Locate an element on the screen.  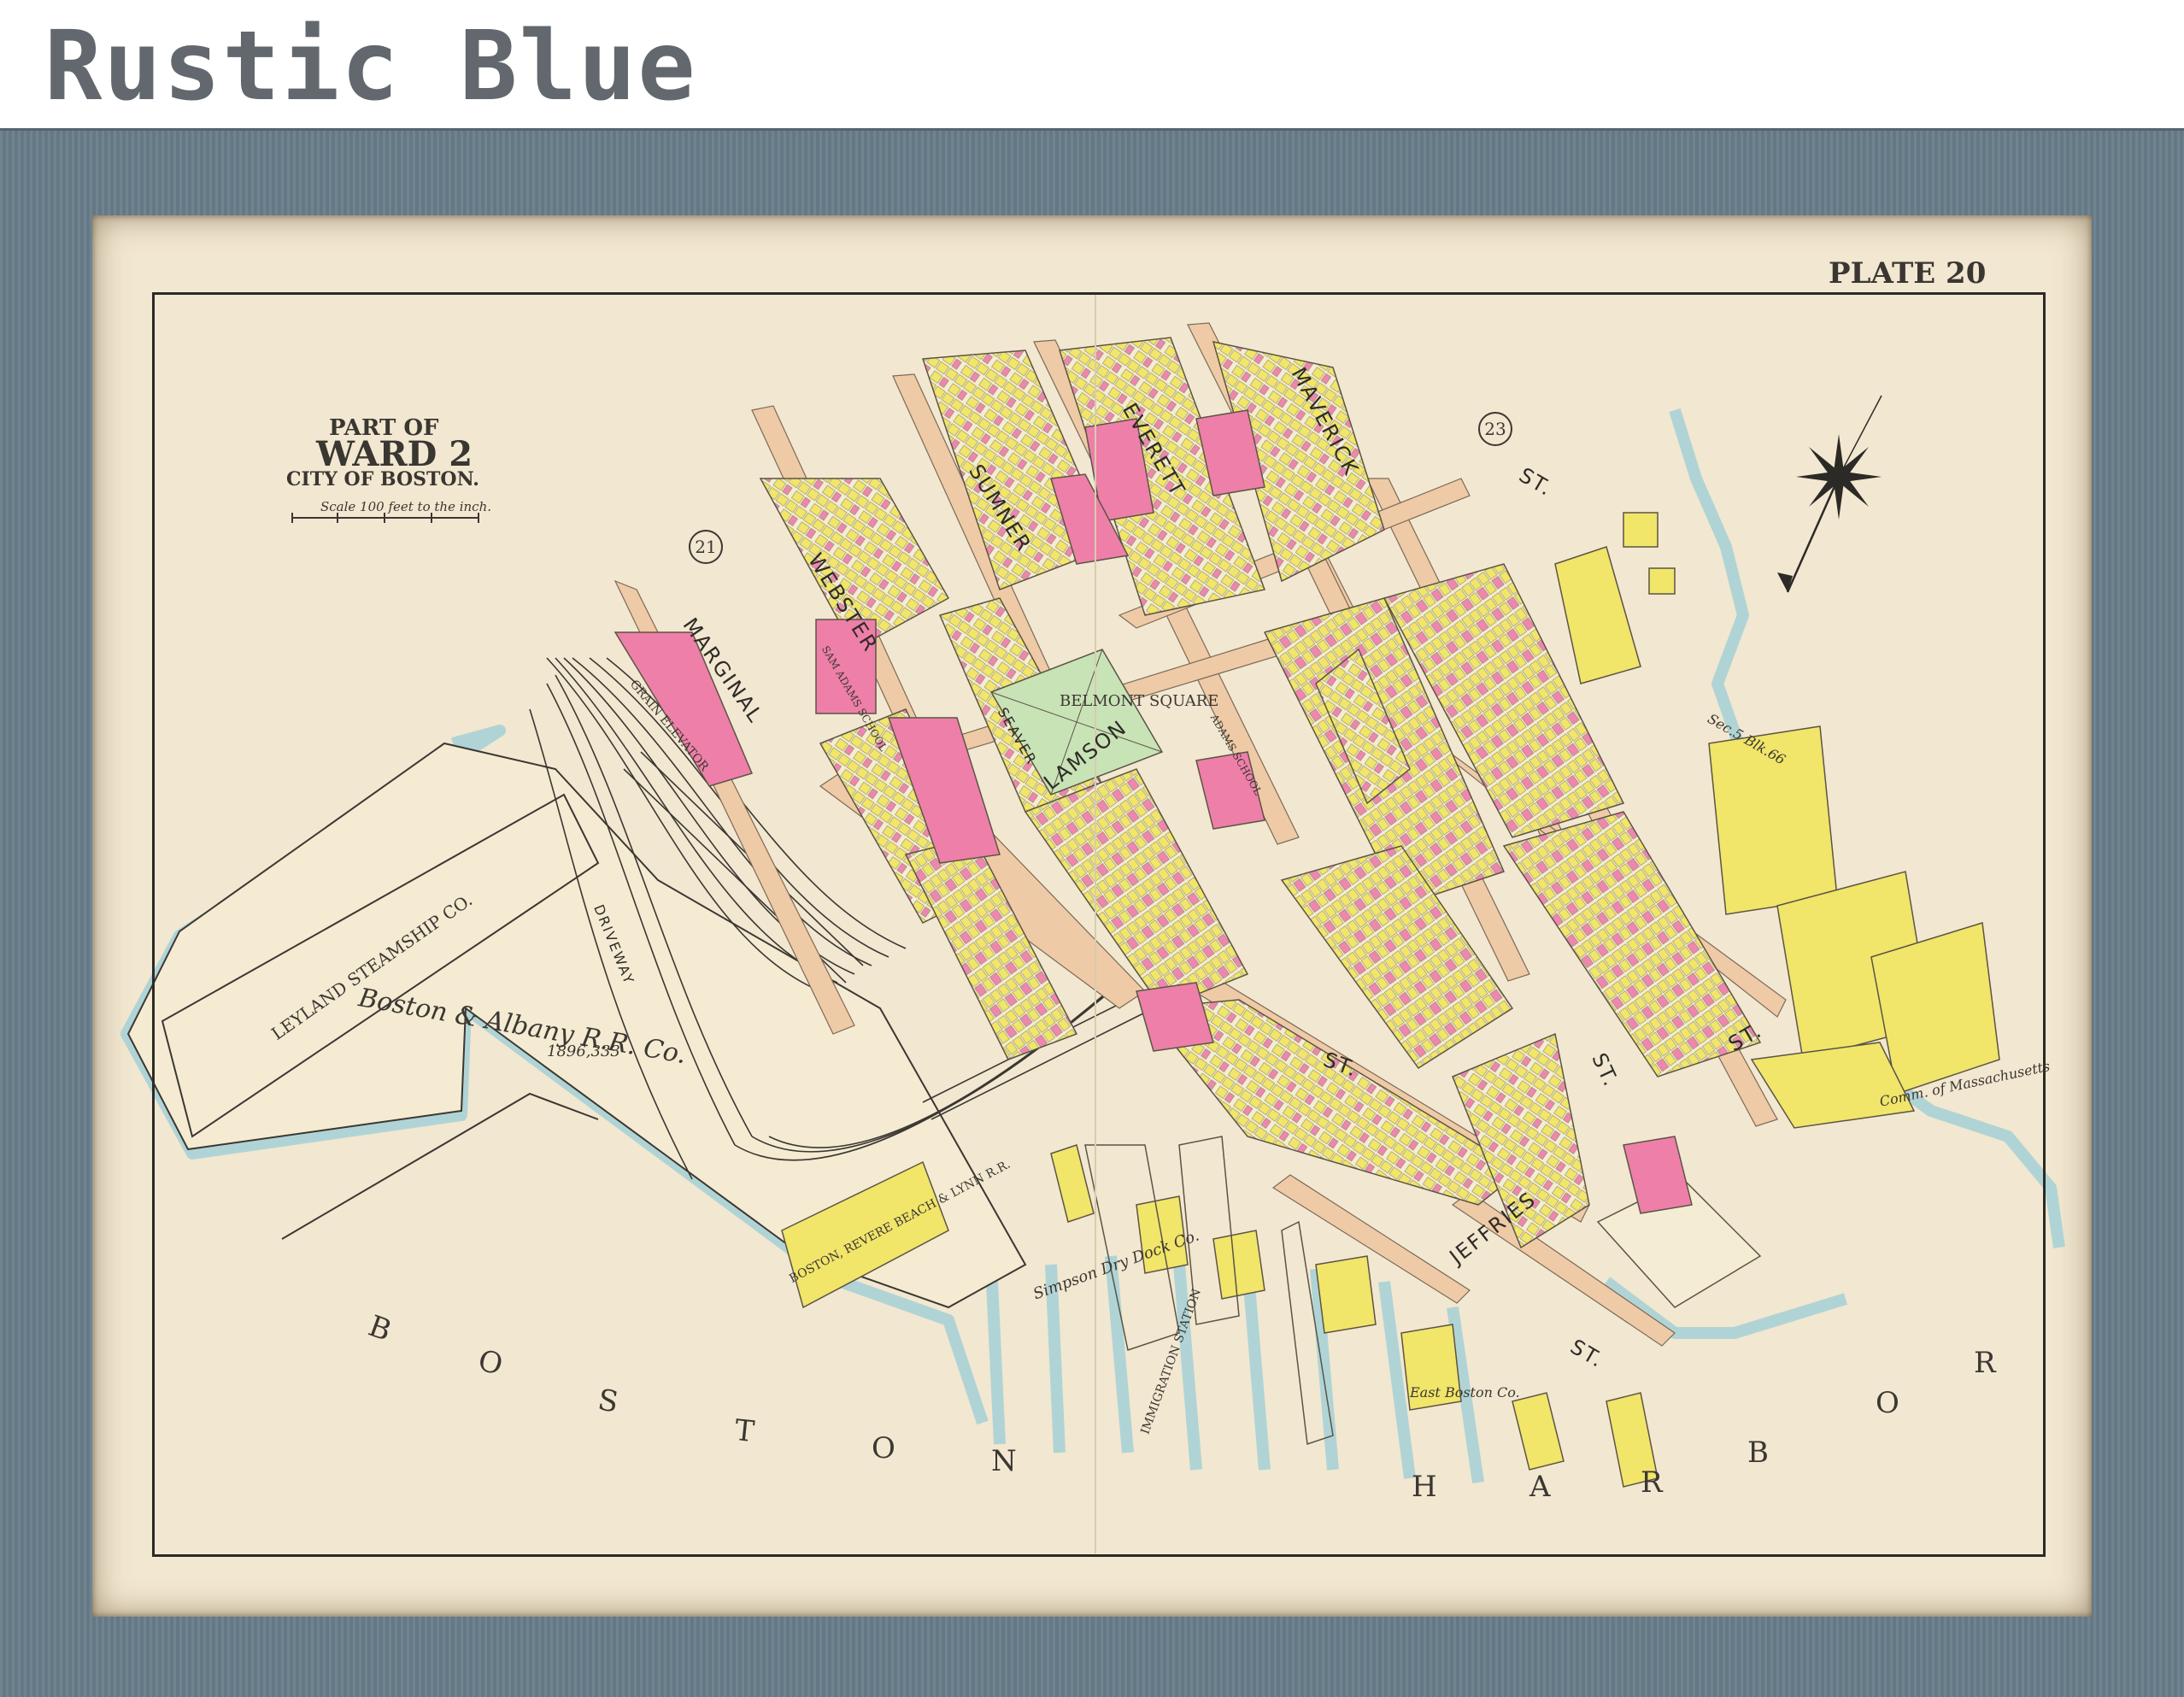
title-city: CITY OF BOSTON. is located at coordinates (382, 479).